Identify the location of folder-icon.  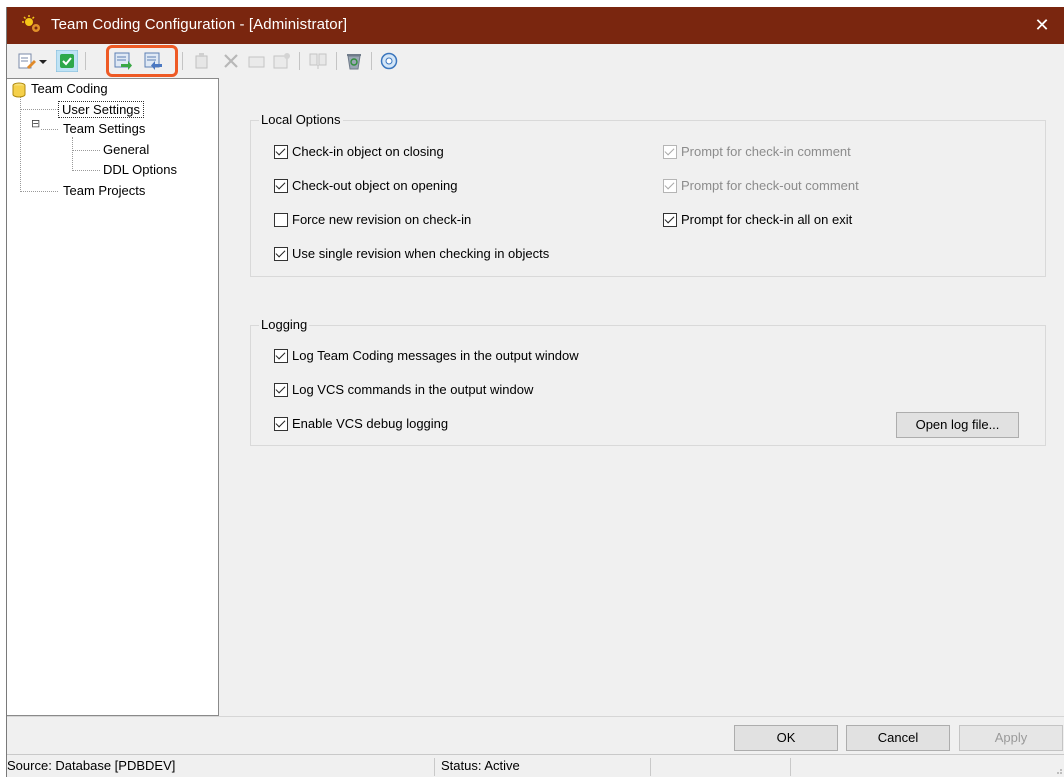
(257, 61).